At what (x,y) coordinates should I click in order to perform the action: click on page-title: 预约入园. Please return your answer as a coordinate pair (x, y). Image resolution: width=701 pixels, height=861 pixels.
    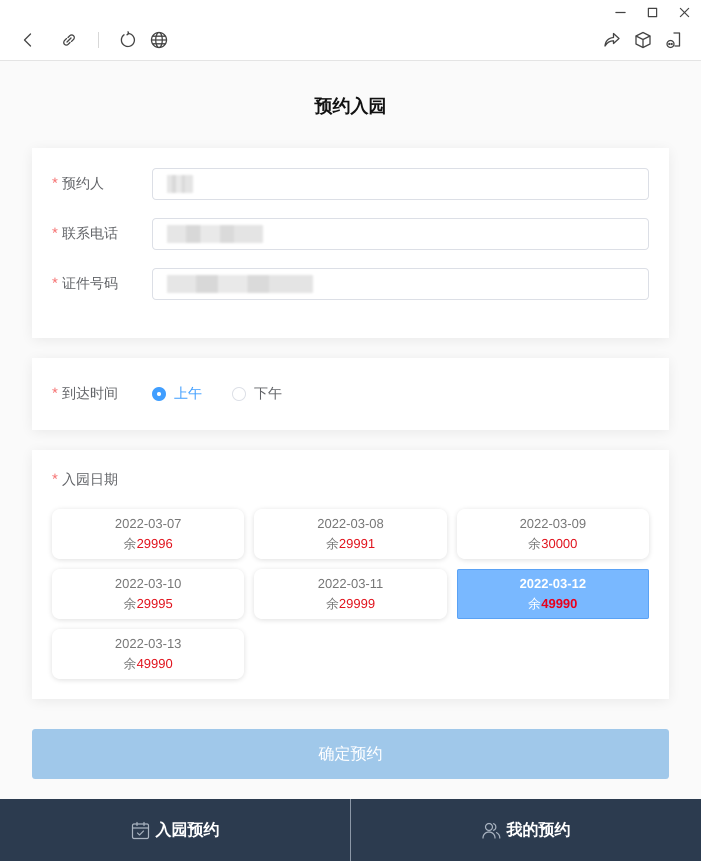
    Looking at the image, I should click on (350, 106).